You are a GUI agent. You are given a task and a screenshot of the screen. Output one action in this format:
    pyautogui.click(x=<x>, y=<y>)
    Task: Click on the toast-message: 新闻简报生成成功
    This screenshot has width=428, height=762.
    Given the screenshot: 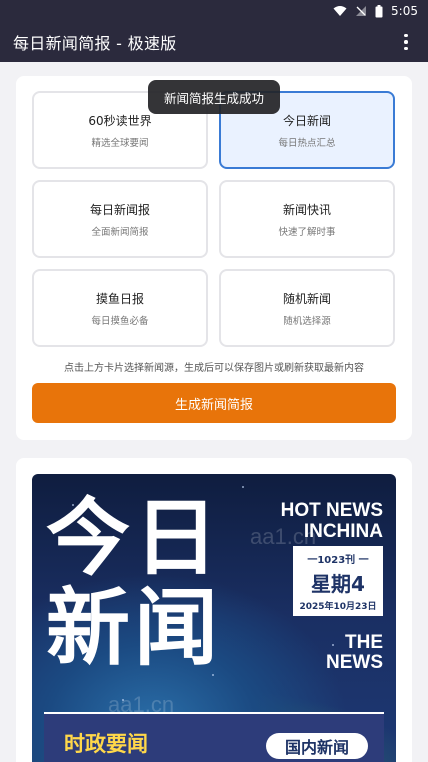 What is the action you would take?
    pyautogui.click(x=214, y=97)
    